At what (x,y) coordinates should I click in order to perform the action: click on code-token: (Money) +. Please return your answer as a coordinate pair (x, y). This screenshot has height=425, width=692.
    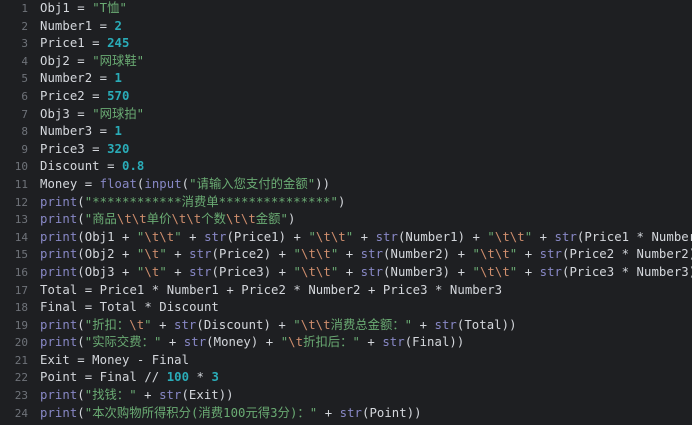
    Looking at the image, I should click on (243, 342).